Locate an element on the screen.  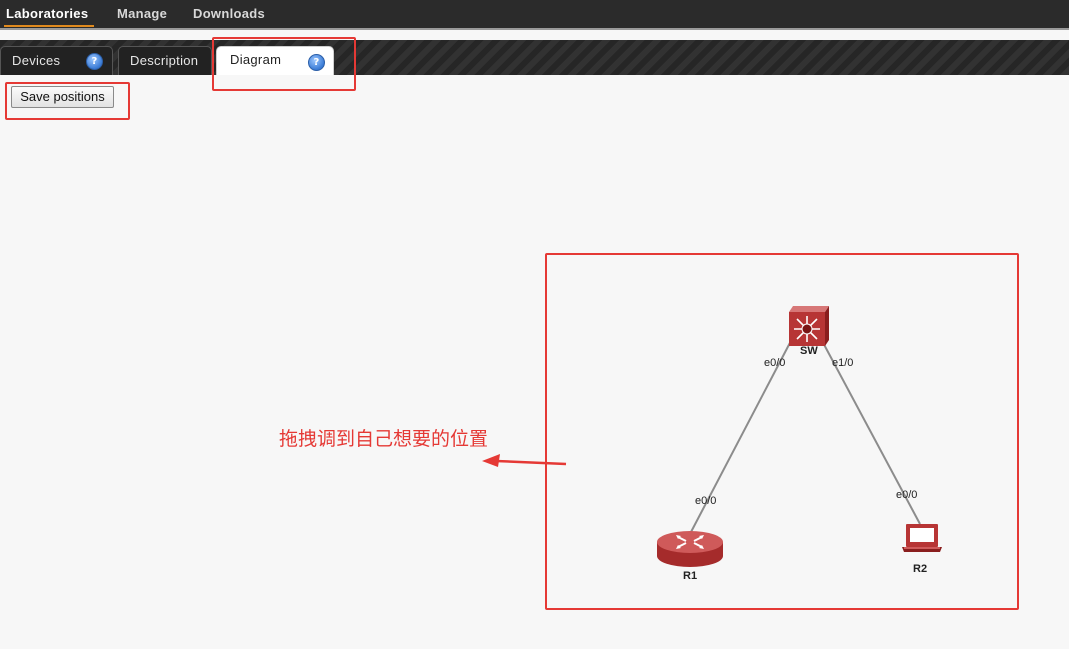
node-sw-label: SW is located at coordinates (809, 351).